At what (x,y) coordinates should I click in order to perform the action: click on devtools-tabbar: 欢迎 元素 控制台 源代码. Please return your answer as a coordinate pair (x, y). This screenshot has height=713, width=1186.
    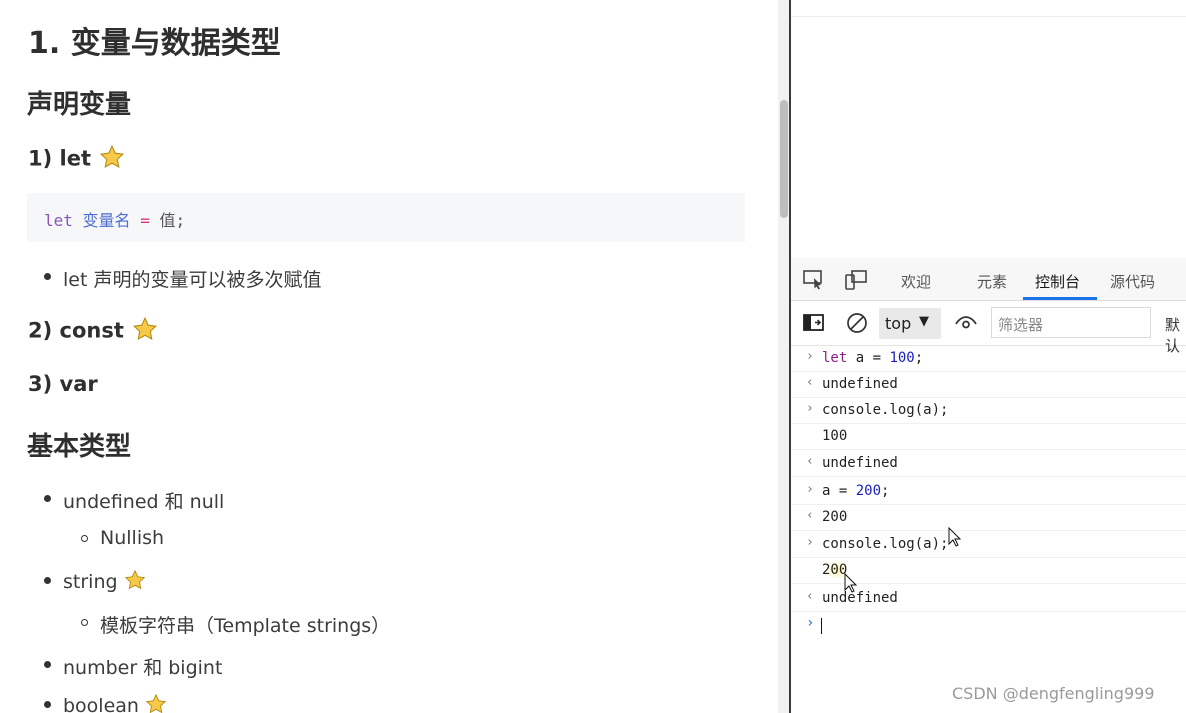
    Looking at the image, I should click on (988, 279).